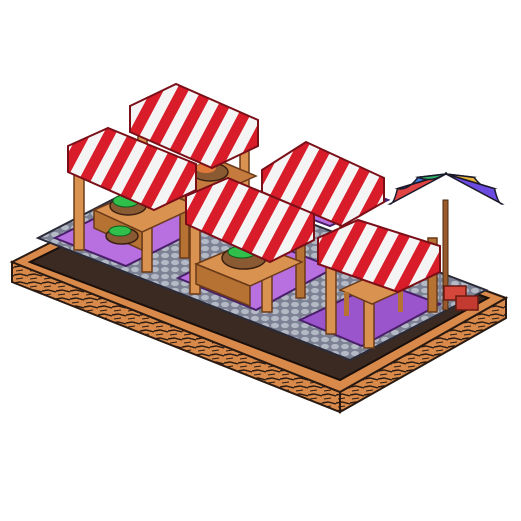  Describe the element at coordinates (446, 188) in the screenshot. I see `umbrella-canopy` at that location.